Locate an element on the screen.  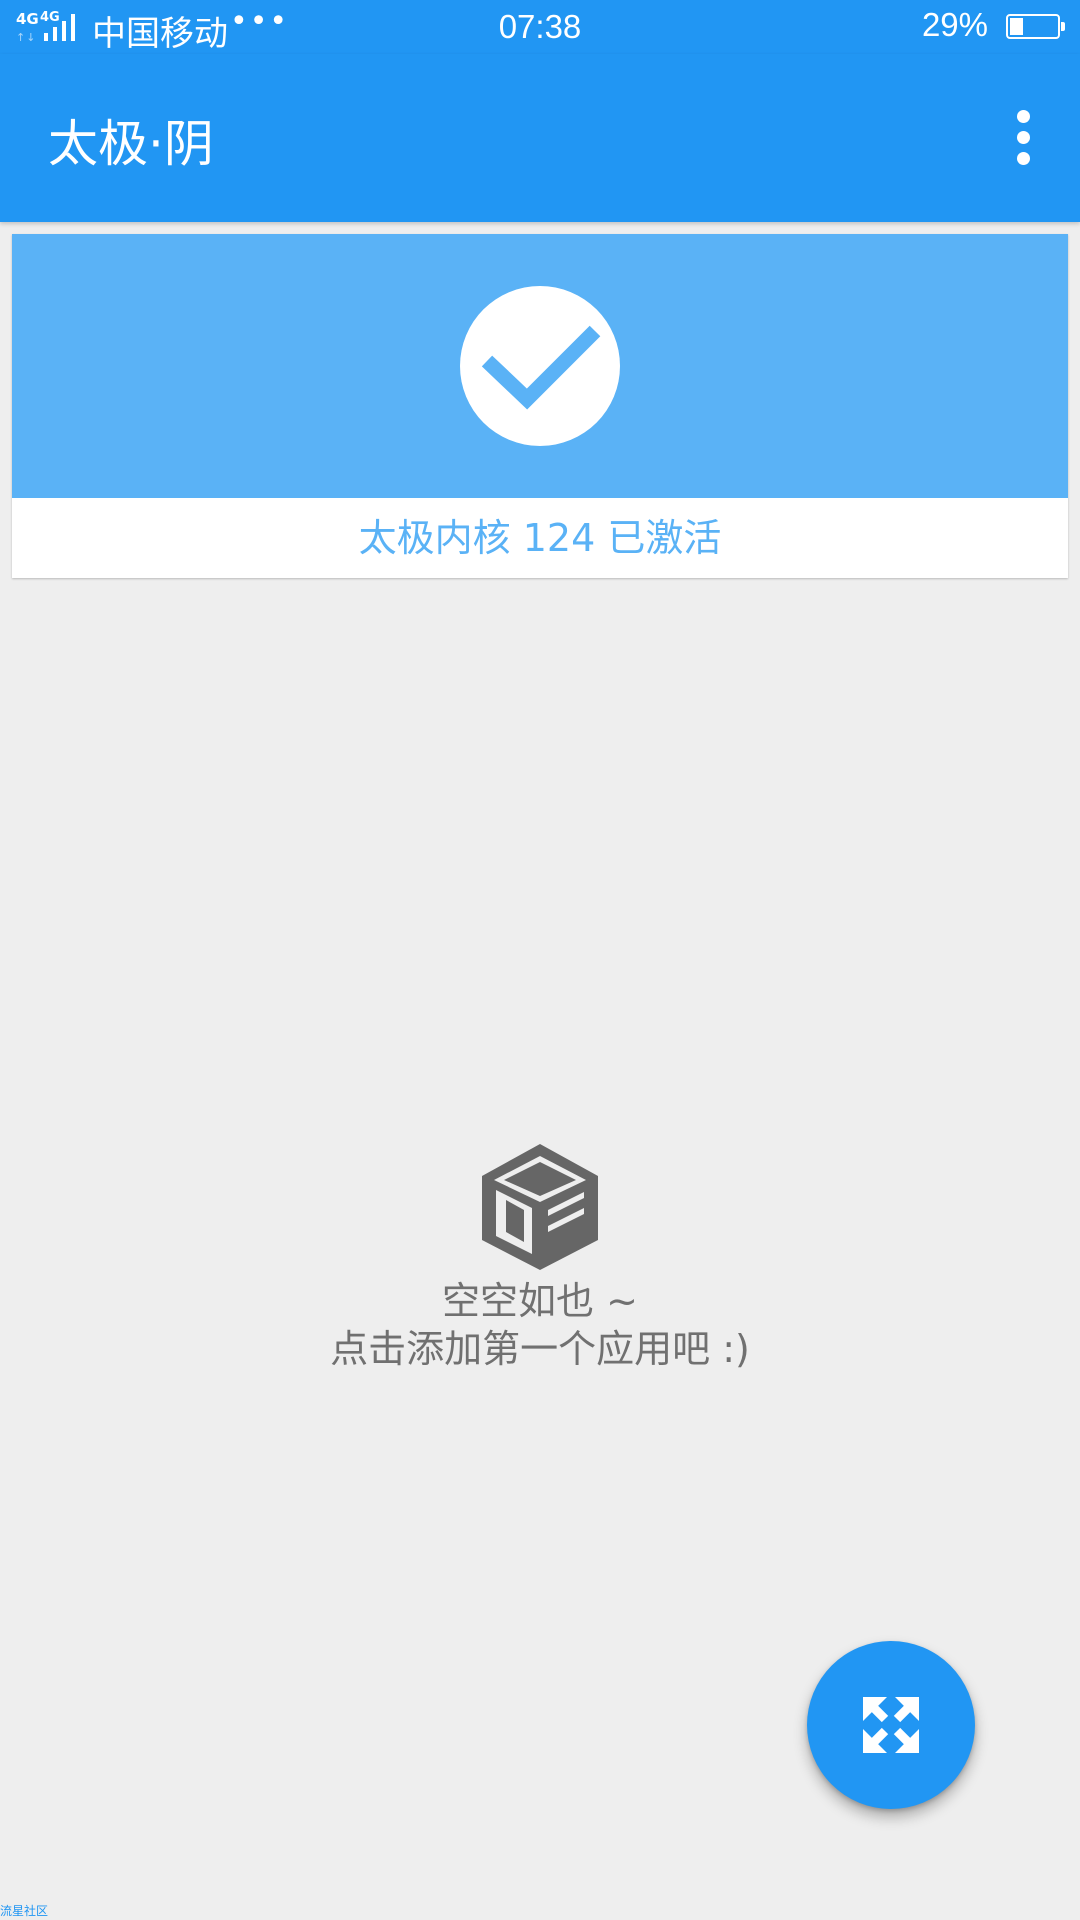
status-card-banner is located at coordinates (540, 366).